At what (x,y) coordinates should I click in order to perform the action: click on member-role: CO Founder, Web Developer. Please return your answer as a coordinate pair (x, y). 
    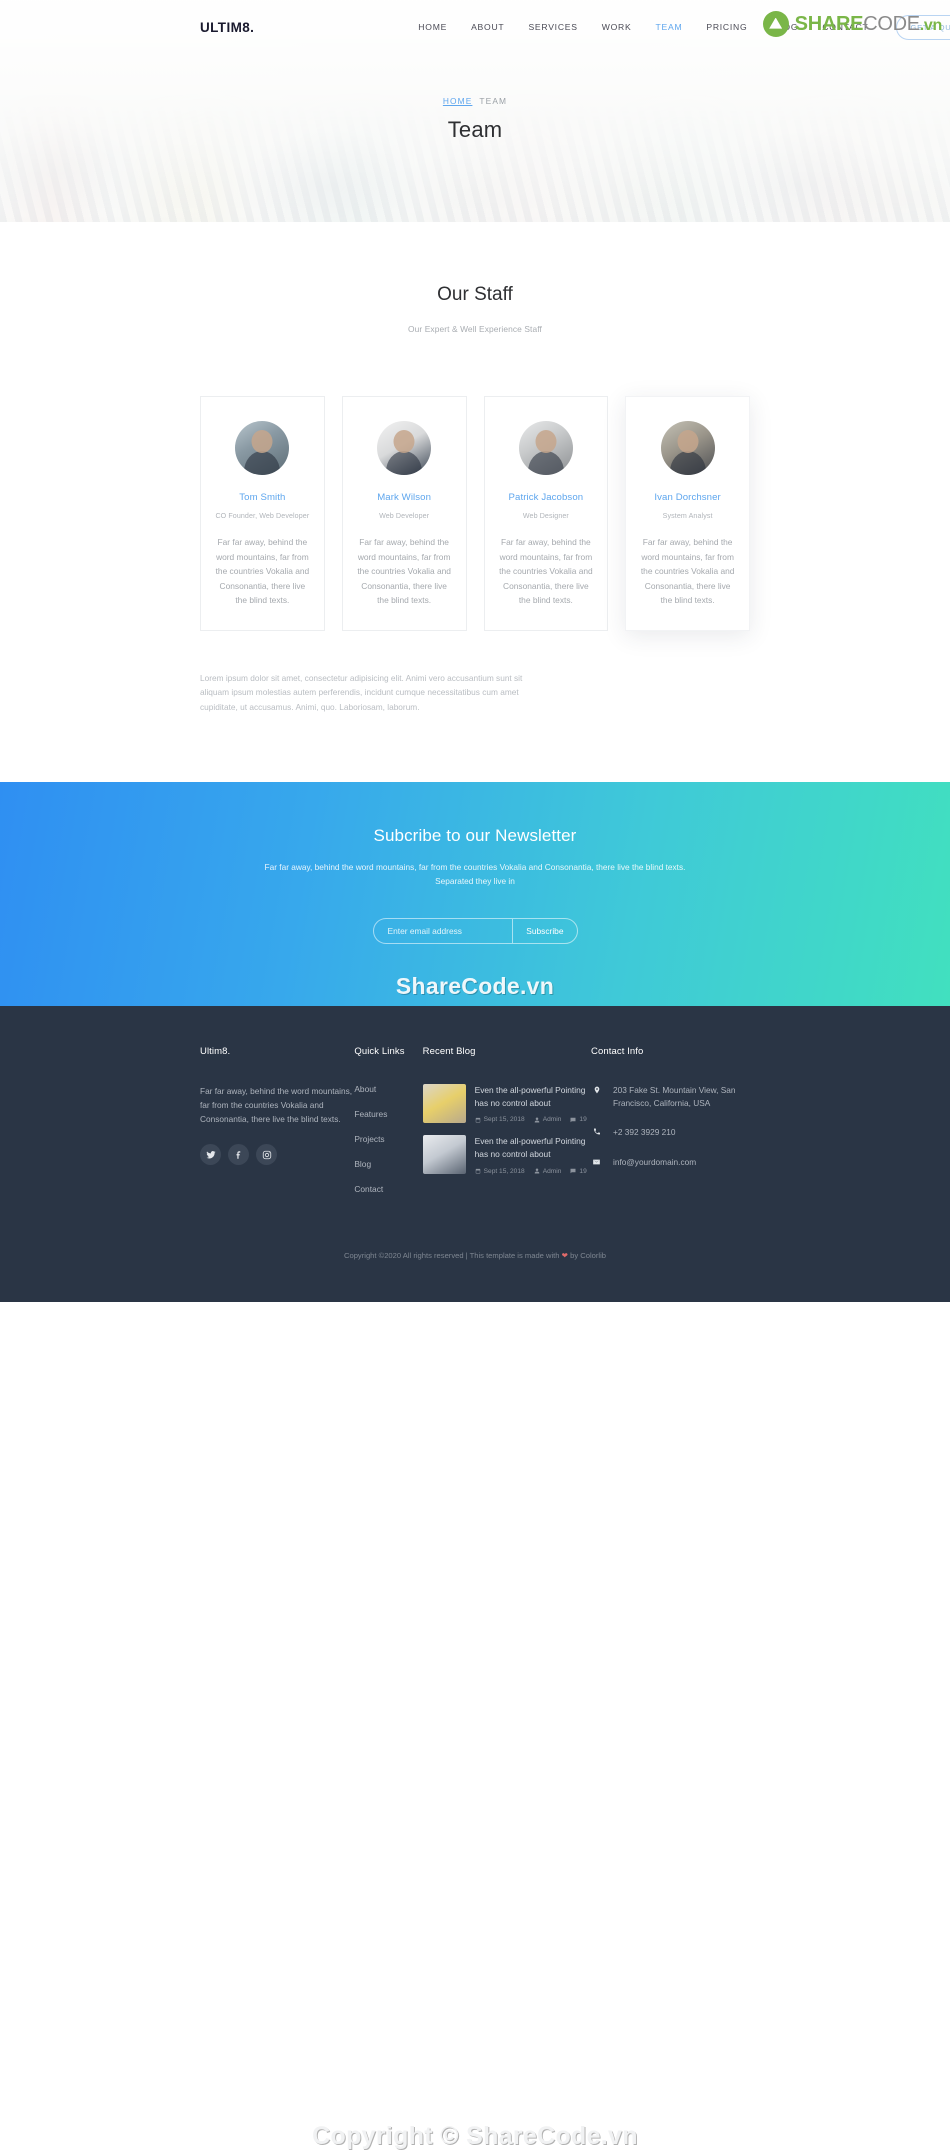
    Looking at the image, I should click on (262, 516).